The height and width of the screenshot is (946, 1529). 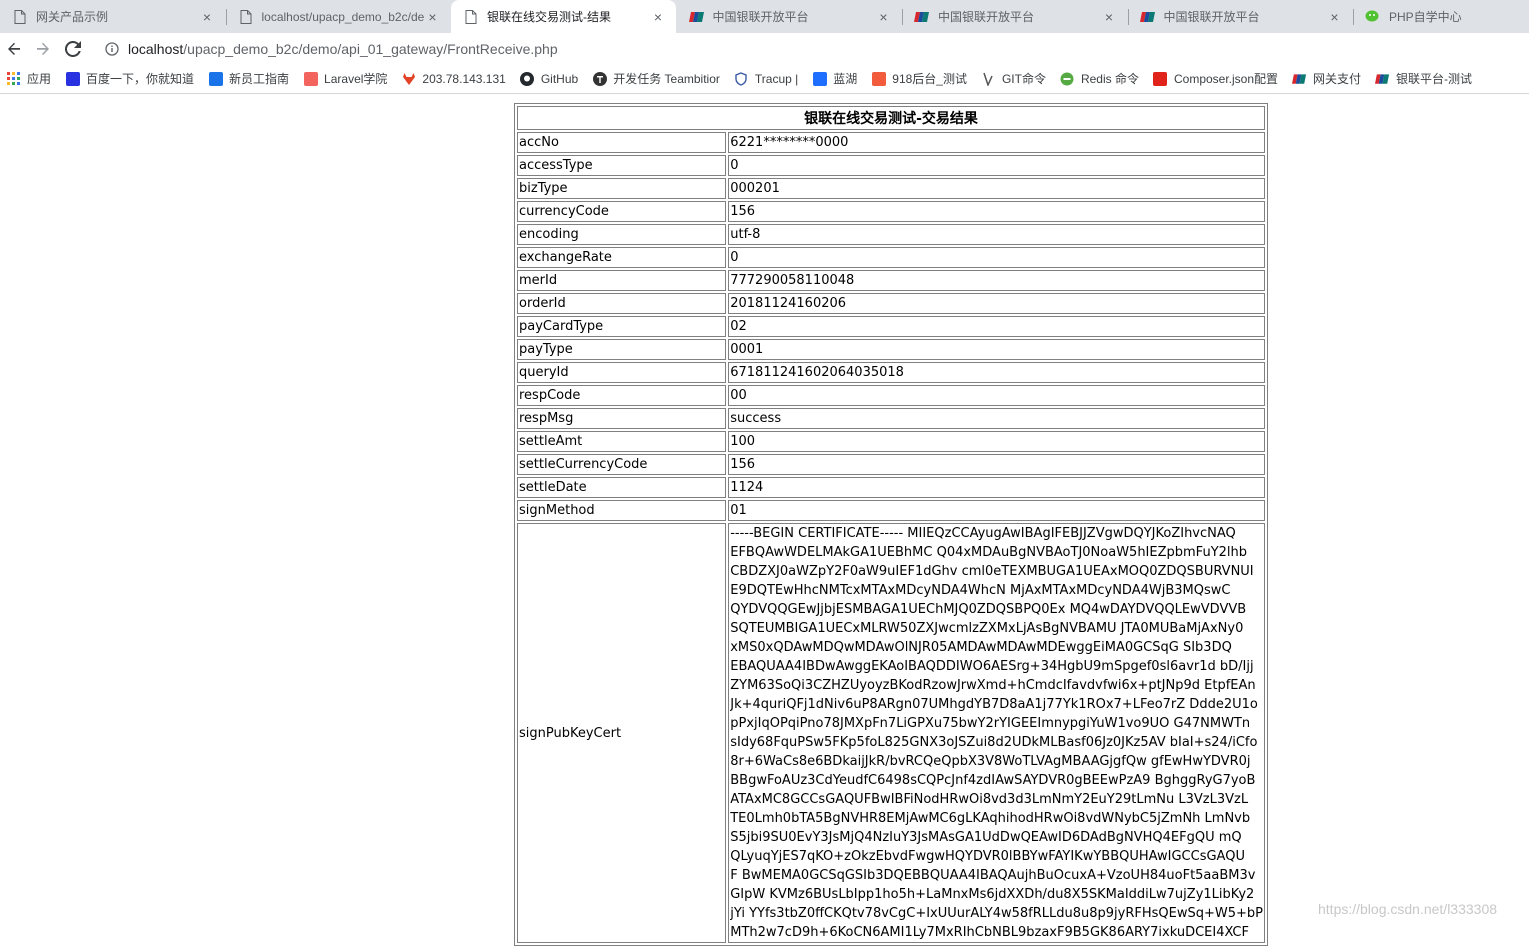 I want to click on field-name: signMethod, so click(x=622, y=510).